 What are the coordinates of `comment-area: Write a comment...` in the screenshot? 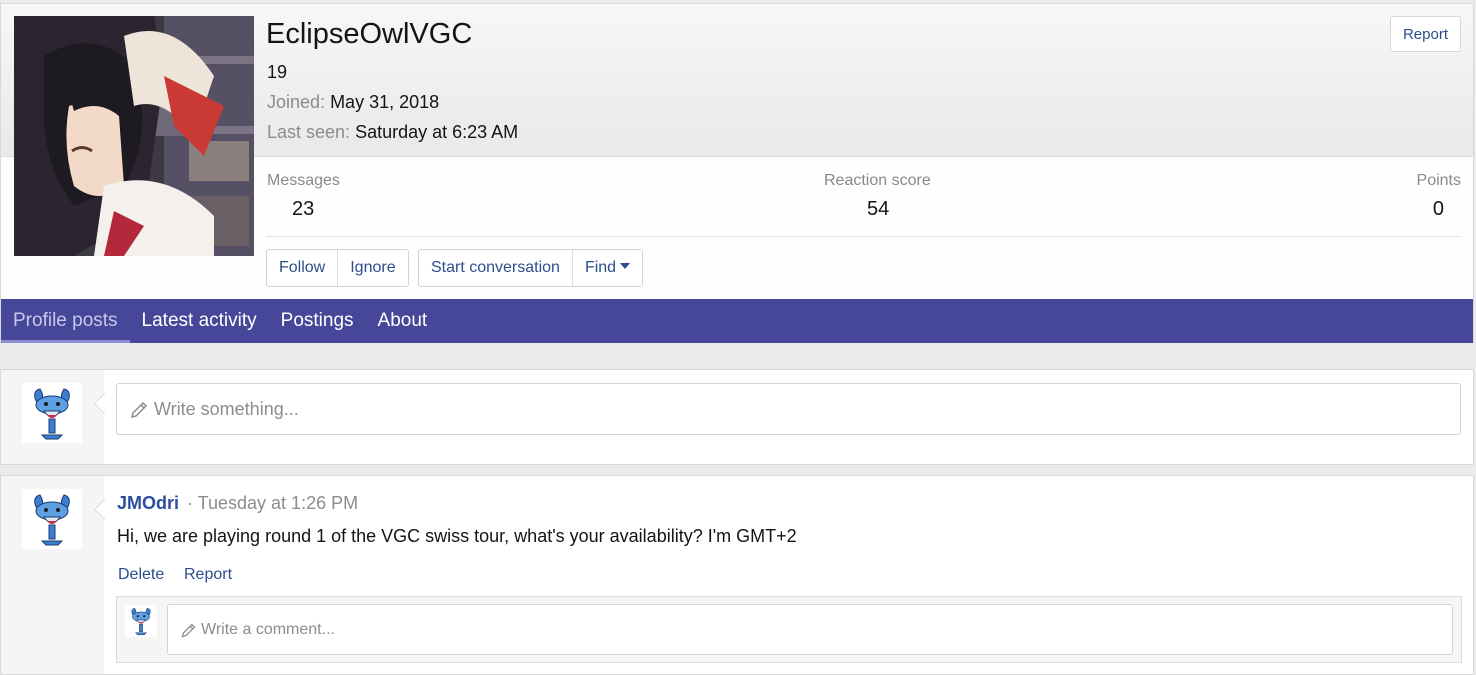 It's located at (789, 629).